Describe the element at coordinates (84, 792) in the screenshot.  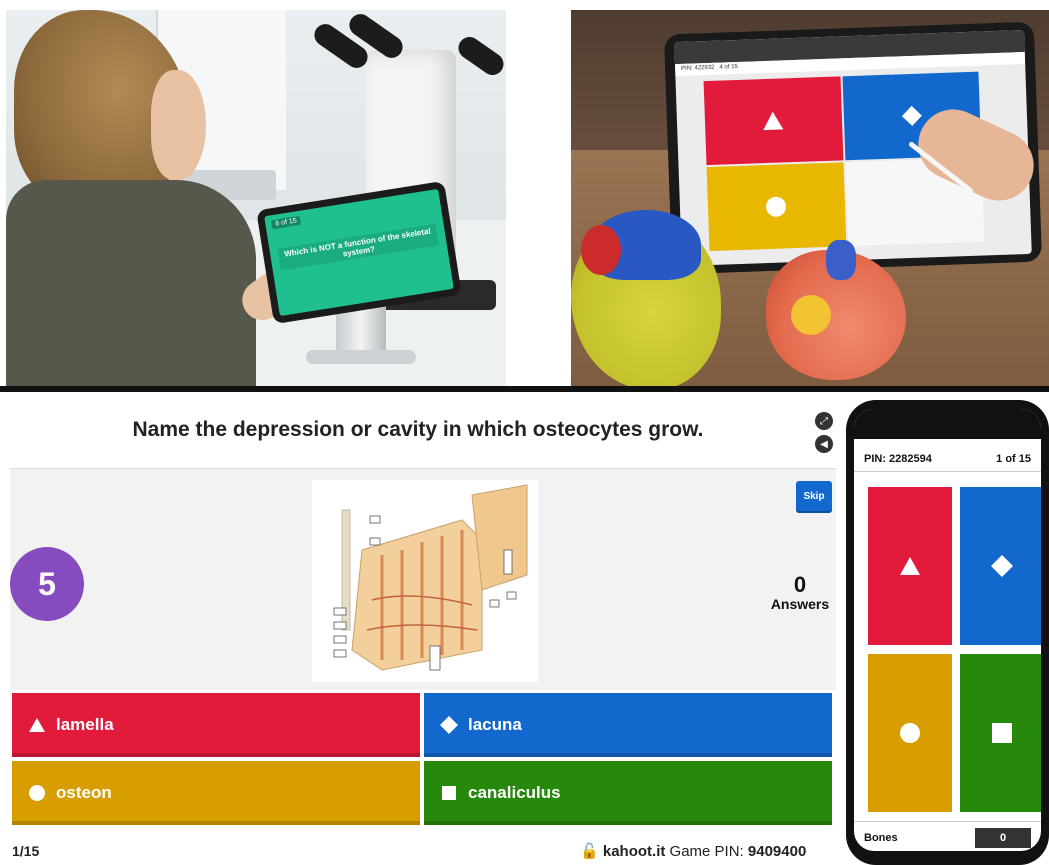
I see `answer-option-label: osteon` at that location.